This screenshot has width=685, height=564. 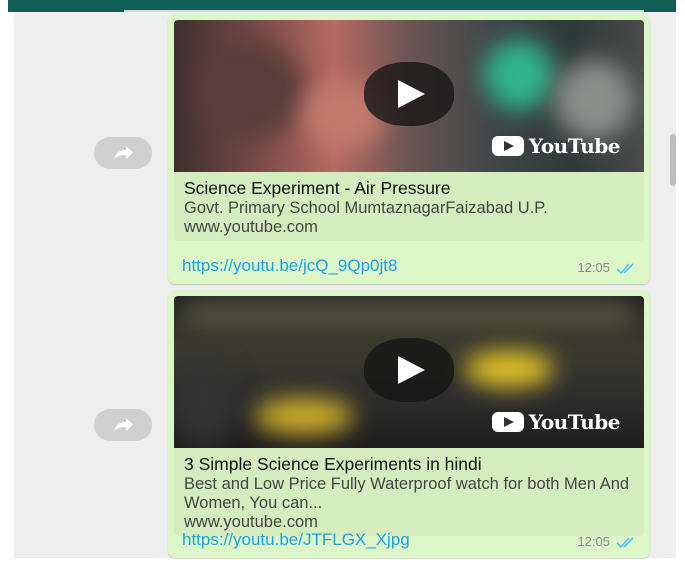 What do you see at coordinates (289, 266) in the screenshot?
I see `message-link: https://youtu.be/jcQ_9Qp0jt8` at bounding box center [289, 266].